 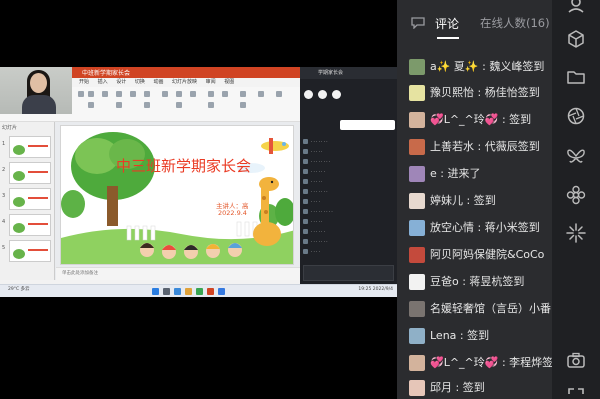 I want to click on ppt-menu-bar: 开始 插入 设计 切换 动画 幻灯片放映 审阅 视图, so click(x=186, y=82).